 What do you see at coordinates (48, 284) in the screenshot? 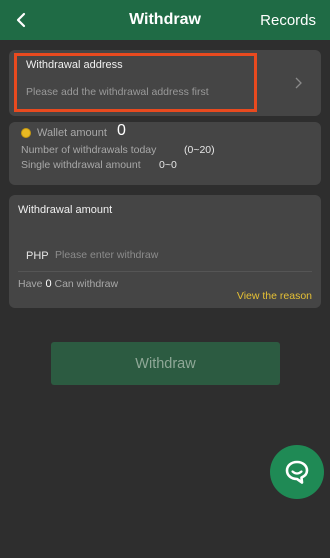
I see `available-amount-value: 0` at bounding box center [48, 284].